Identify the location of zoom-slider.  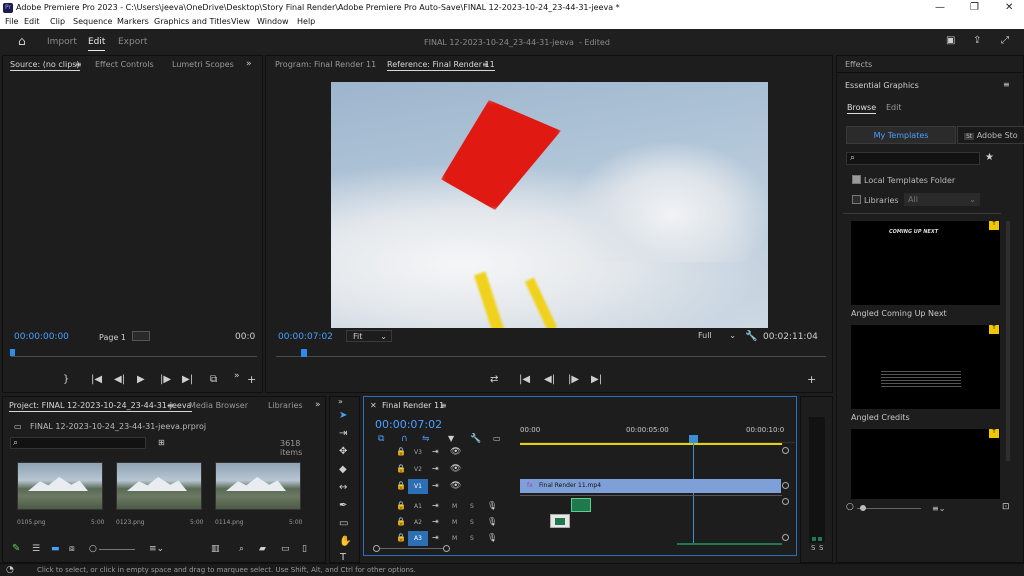
(117, 549).